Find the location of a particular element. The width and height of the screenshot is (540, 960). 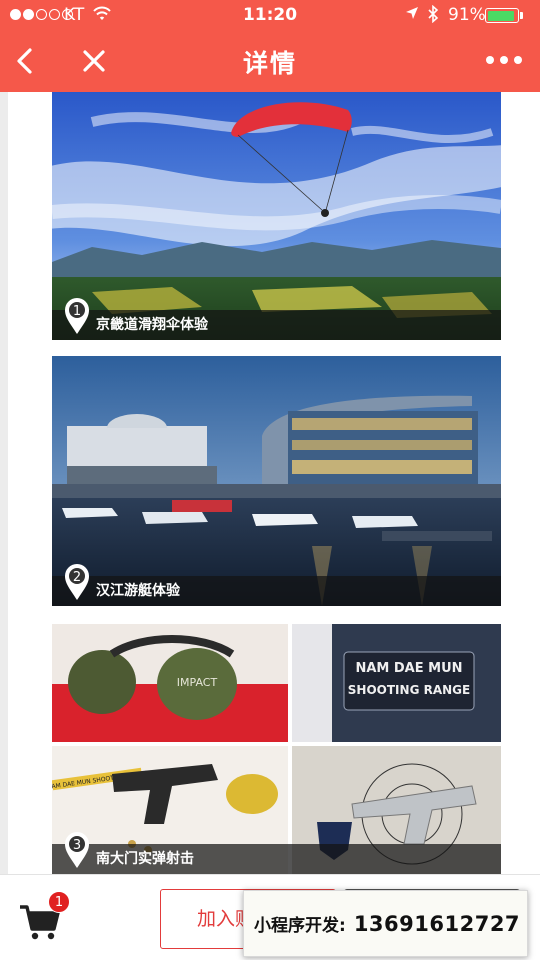

map-pin-icon: 2 is located at coordinates (77, 582).